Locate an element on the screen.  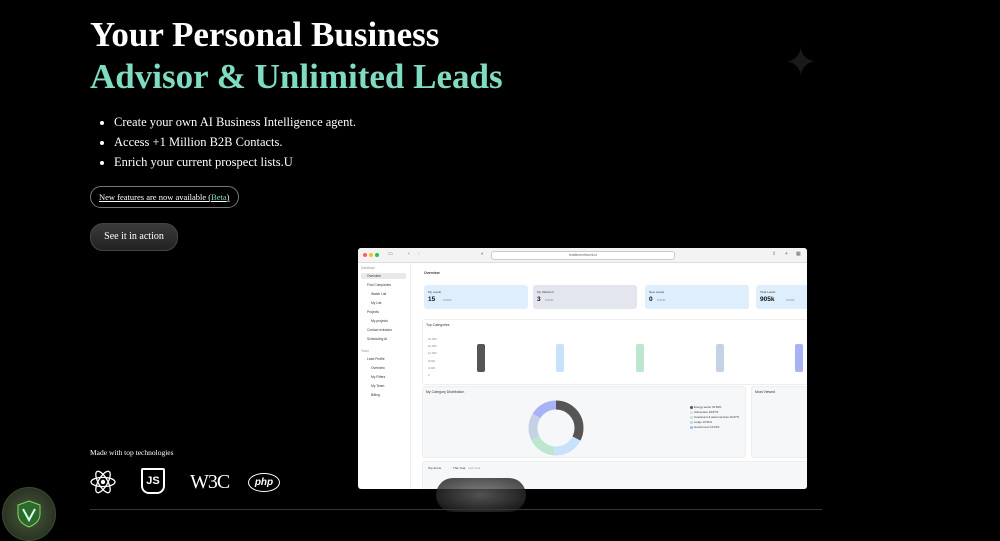
address-bar: realtimenetwork.io is located at coordinates (583, 255).